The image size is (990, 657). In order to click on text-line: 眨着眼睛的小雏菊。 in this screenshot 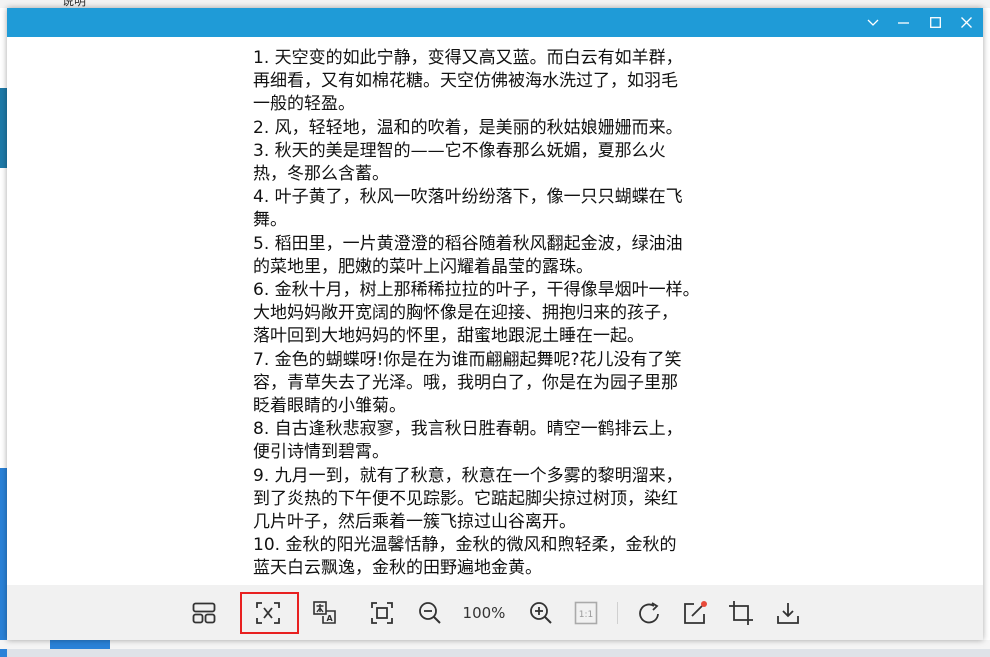, I will do `click(329, 406)`.